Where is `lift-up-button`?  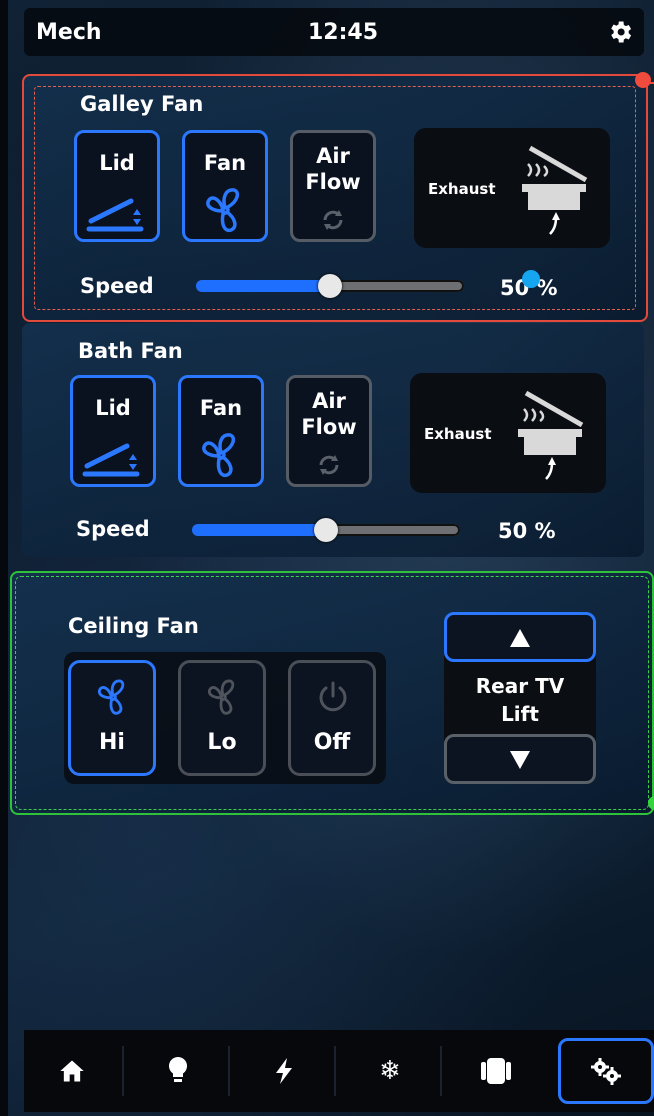 lift-up-button is located at coordinates (520, 637).